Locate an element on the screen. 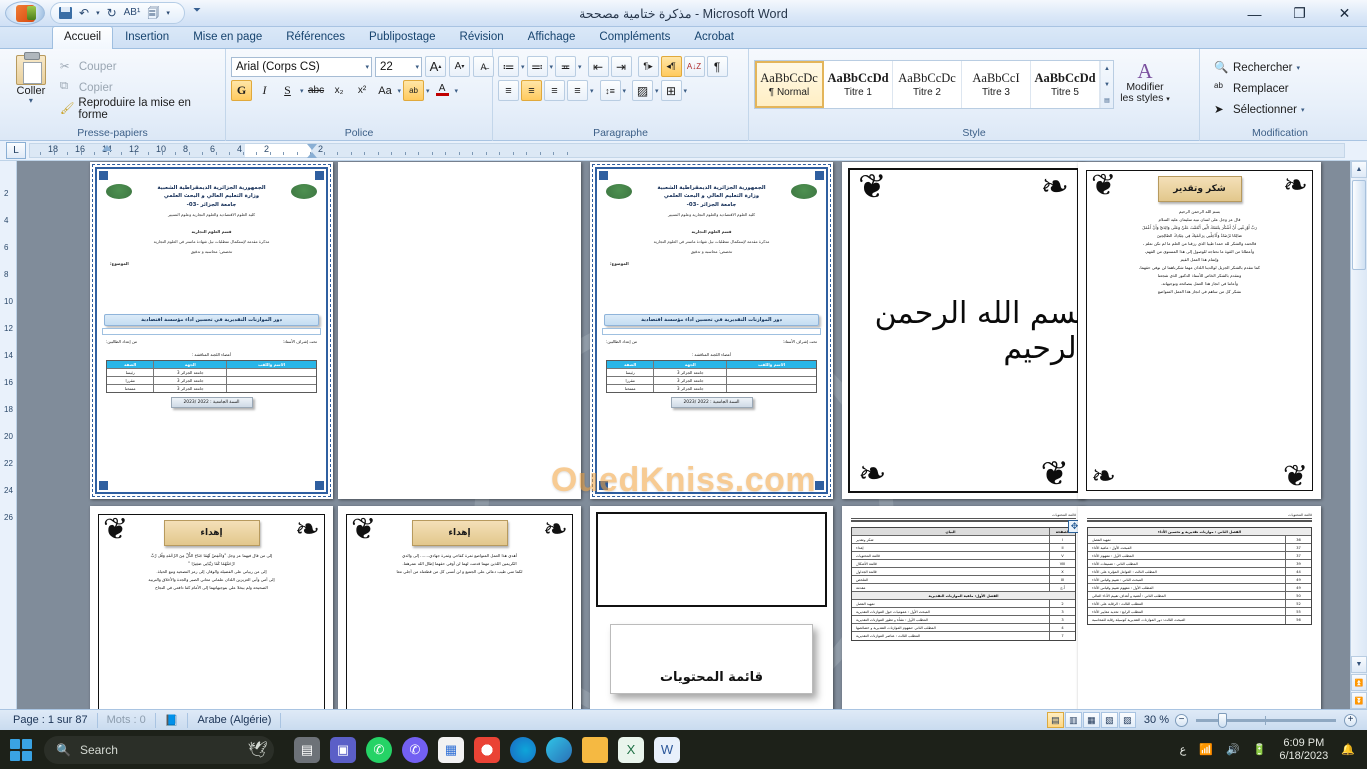  borders-dropdown-icon: ▾ is located at coordinates (686, 91).